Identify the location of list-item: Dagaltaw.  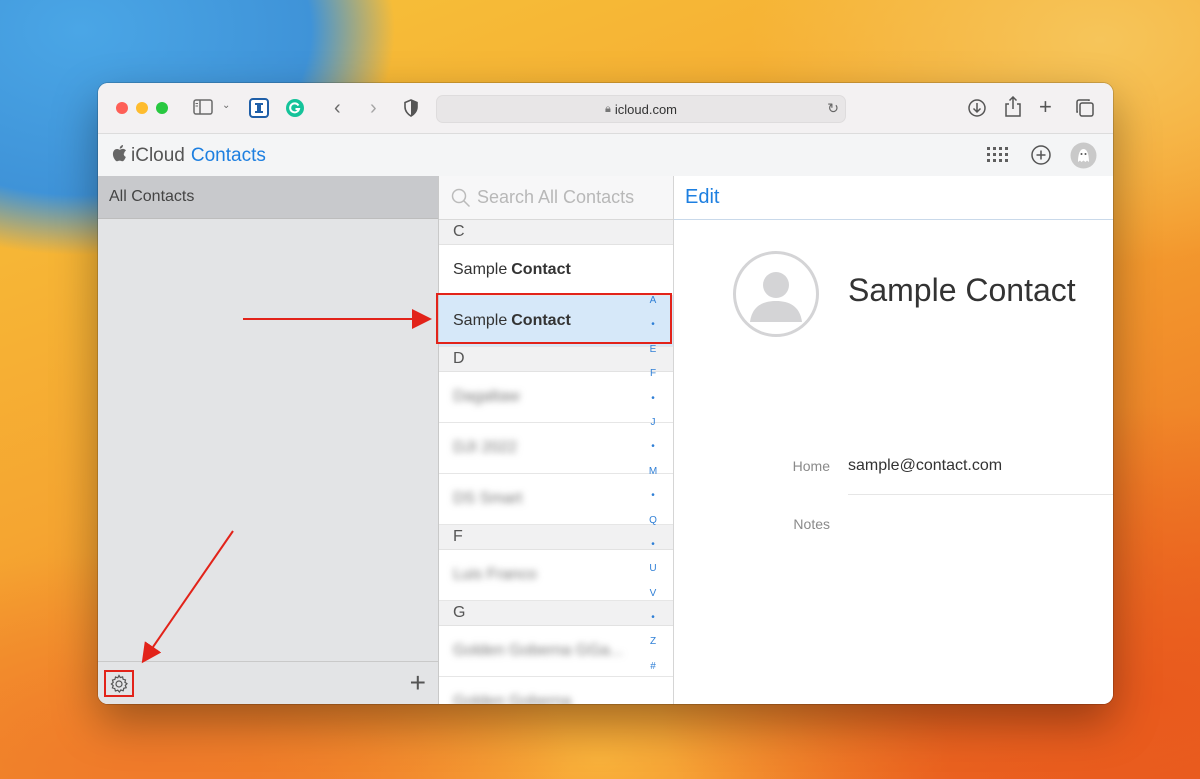
(556, 397).